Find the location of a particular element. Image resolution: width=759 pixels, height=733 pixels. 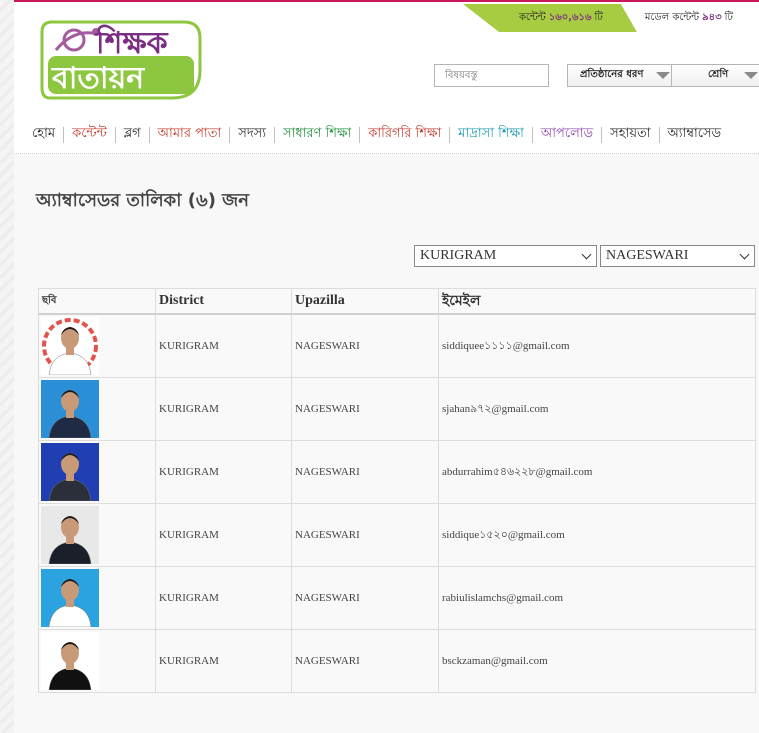

upazila-filter-value: NAGESWARI is located at coordinates (647, 255).